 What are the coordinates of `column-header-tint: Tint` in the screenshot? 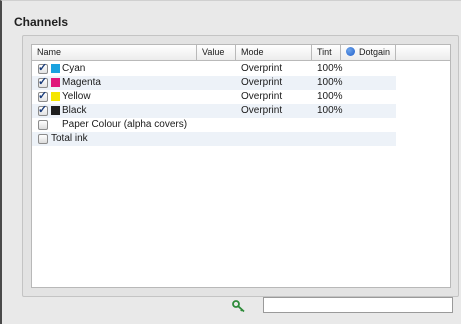 It's located at (326, 53).